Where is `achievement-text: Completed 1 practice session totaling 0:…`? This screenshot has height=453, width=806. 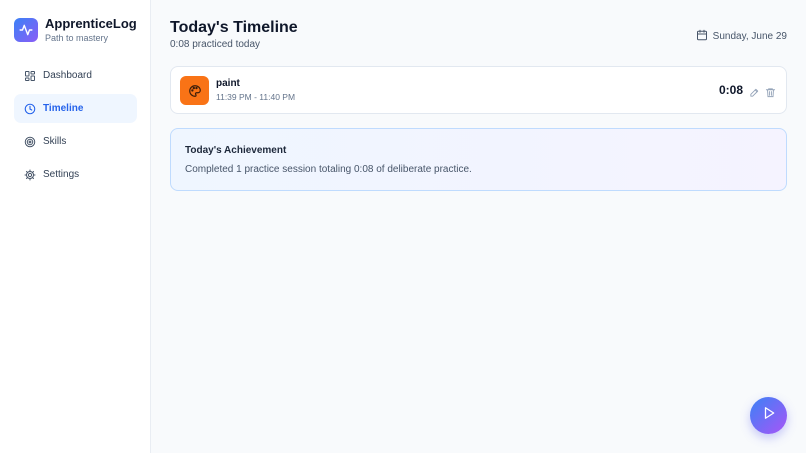
achievement-text: Completed 1 practice session totaling 0:… is located at coordinates (328, 169).